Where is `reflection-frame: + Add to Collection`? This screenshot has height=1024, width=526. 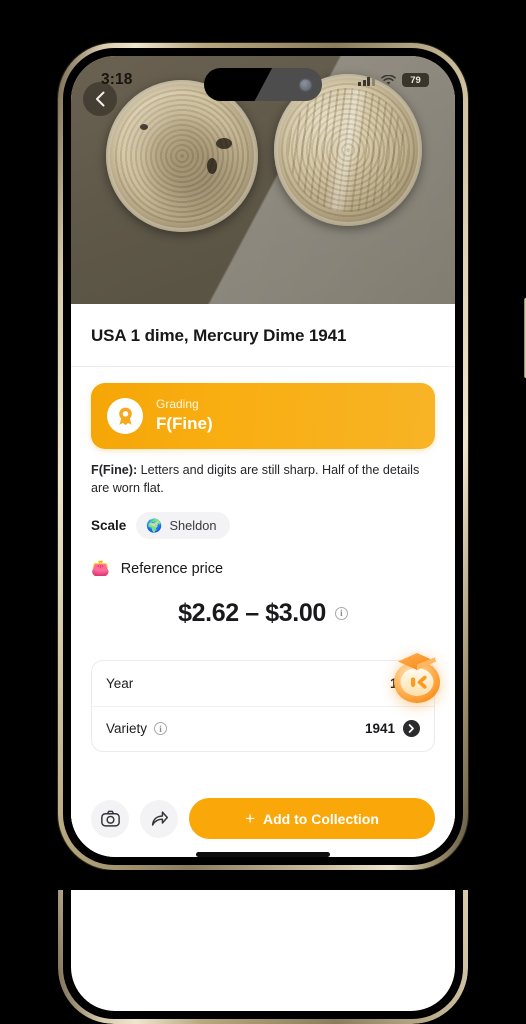
reflection-frame: + Add to Collection is located at coordinates (263, 956).